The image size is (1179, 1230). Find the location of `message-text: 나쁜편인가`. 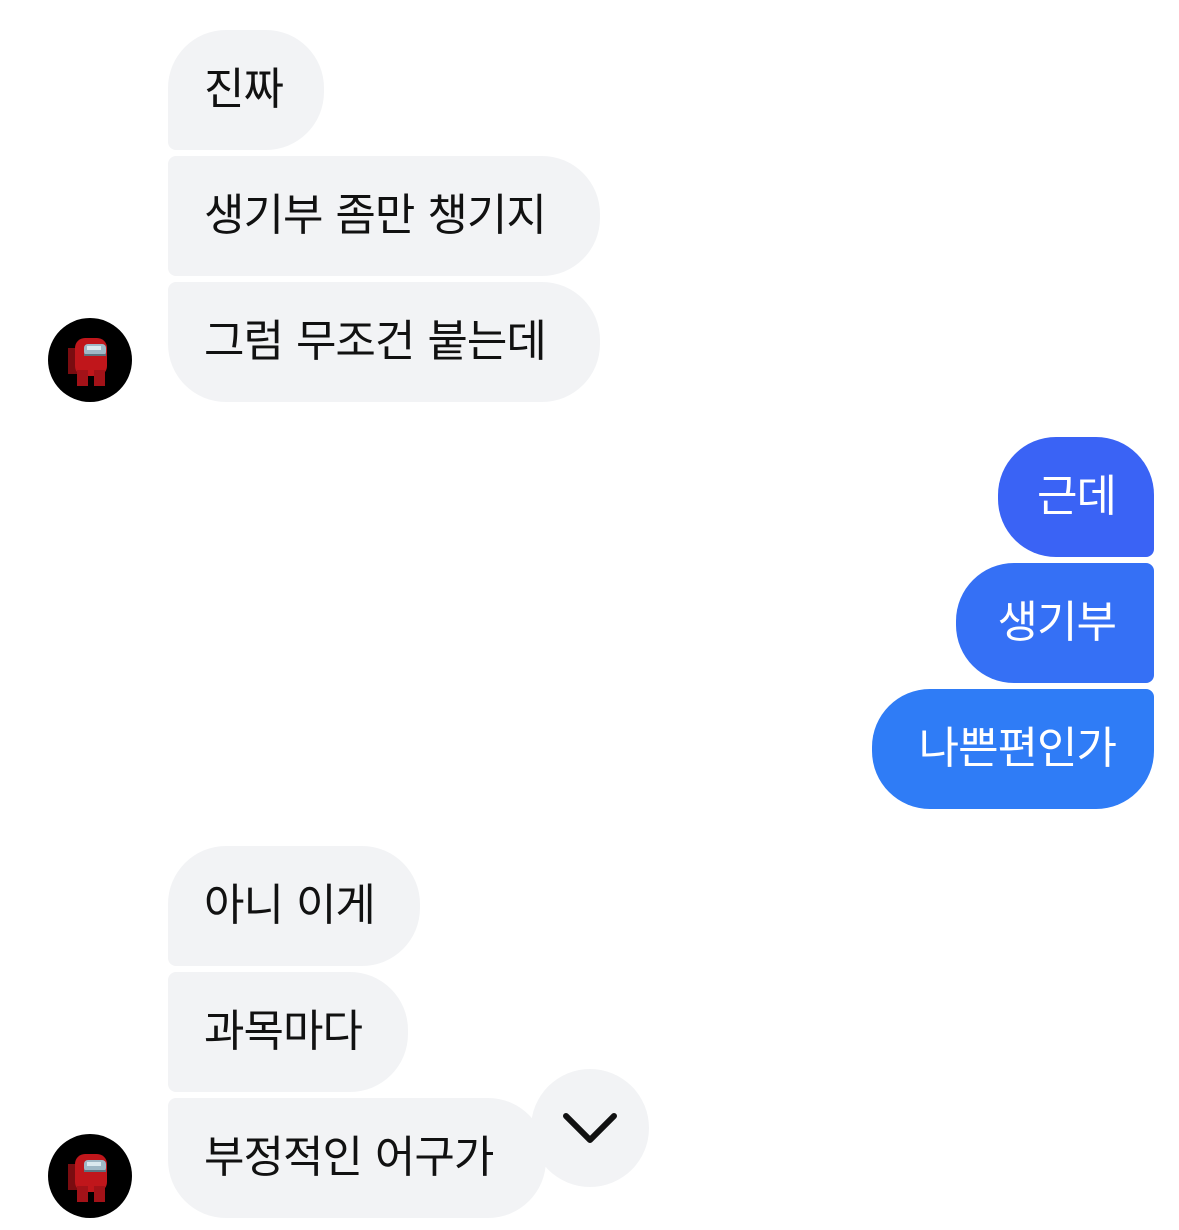

message-text: 나쁜편인가 is located at coordinates (1017, 748).